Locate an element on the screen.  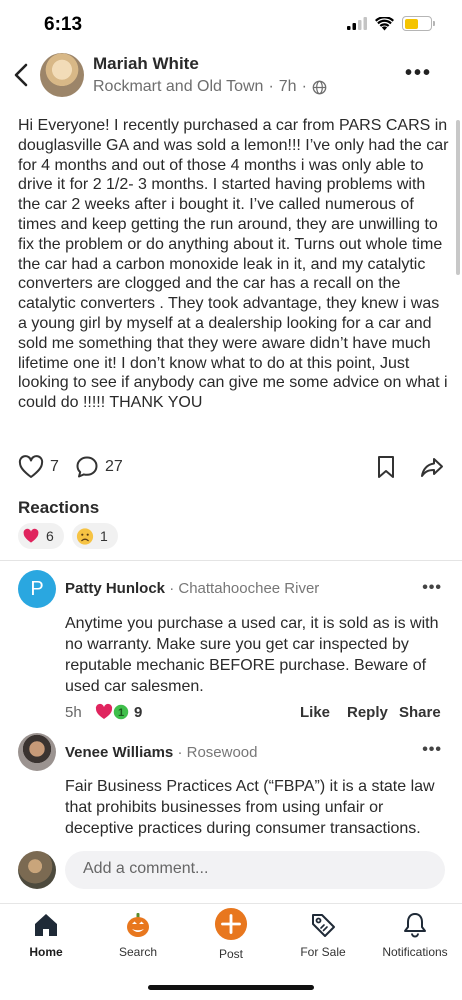
like-count: 7 is located at coordinates (54, 466).